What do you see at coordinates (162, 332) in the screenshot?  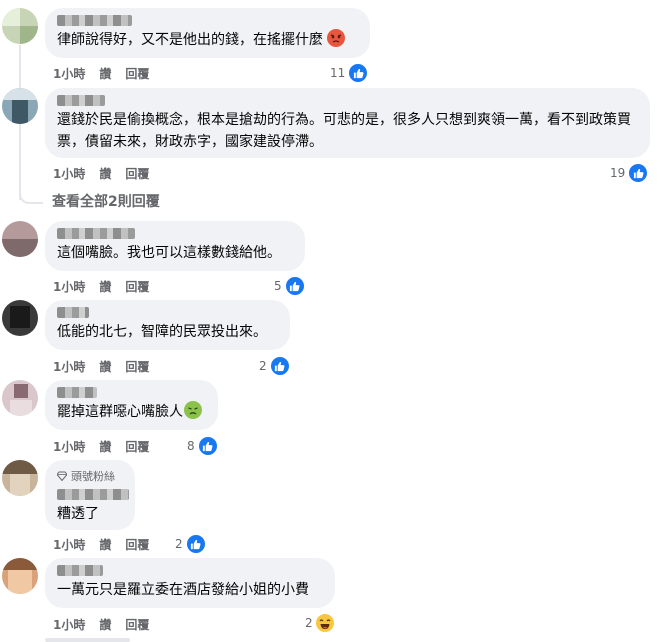 I see `comment-text: 低能的北七，智障的民眾投出來。` at bounding box center [162, 332].